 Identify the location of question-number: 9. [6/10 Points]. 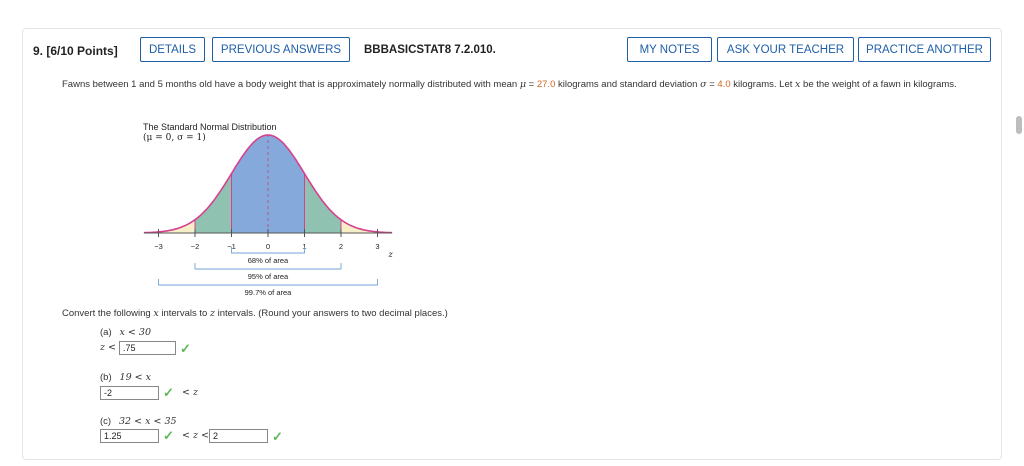
(75, 51).